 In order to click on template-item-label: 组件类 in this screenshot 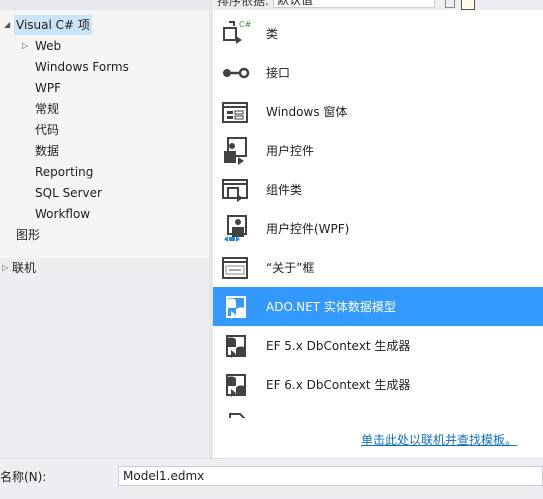, I will do `click(284, 190)`.